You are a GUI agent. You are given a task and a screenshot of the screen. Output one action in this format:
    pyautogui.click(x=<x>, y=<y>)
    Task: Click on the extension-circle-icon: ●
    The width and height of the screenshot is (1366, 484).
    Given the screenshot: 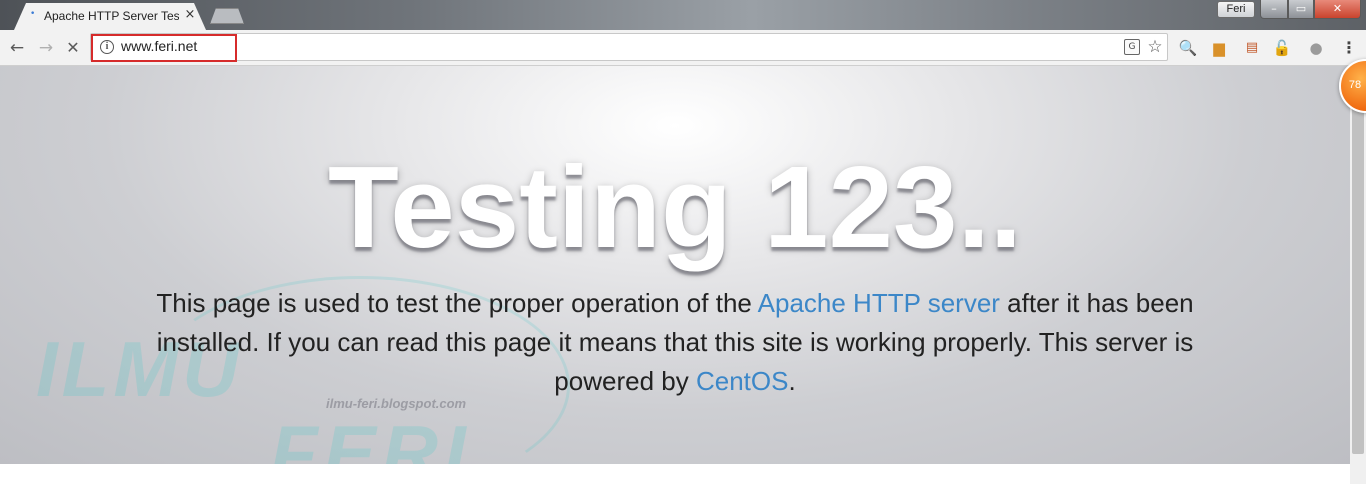 What is the action you would take?
    pyautogui.click(x=1316, y=48)
    